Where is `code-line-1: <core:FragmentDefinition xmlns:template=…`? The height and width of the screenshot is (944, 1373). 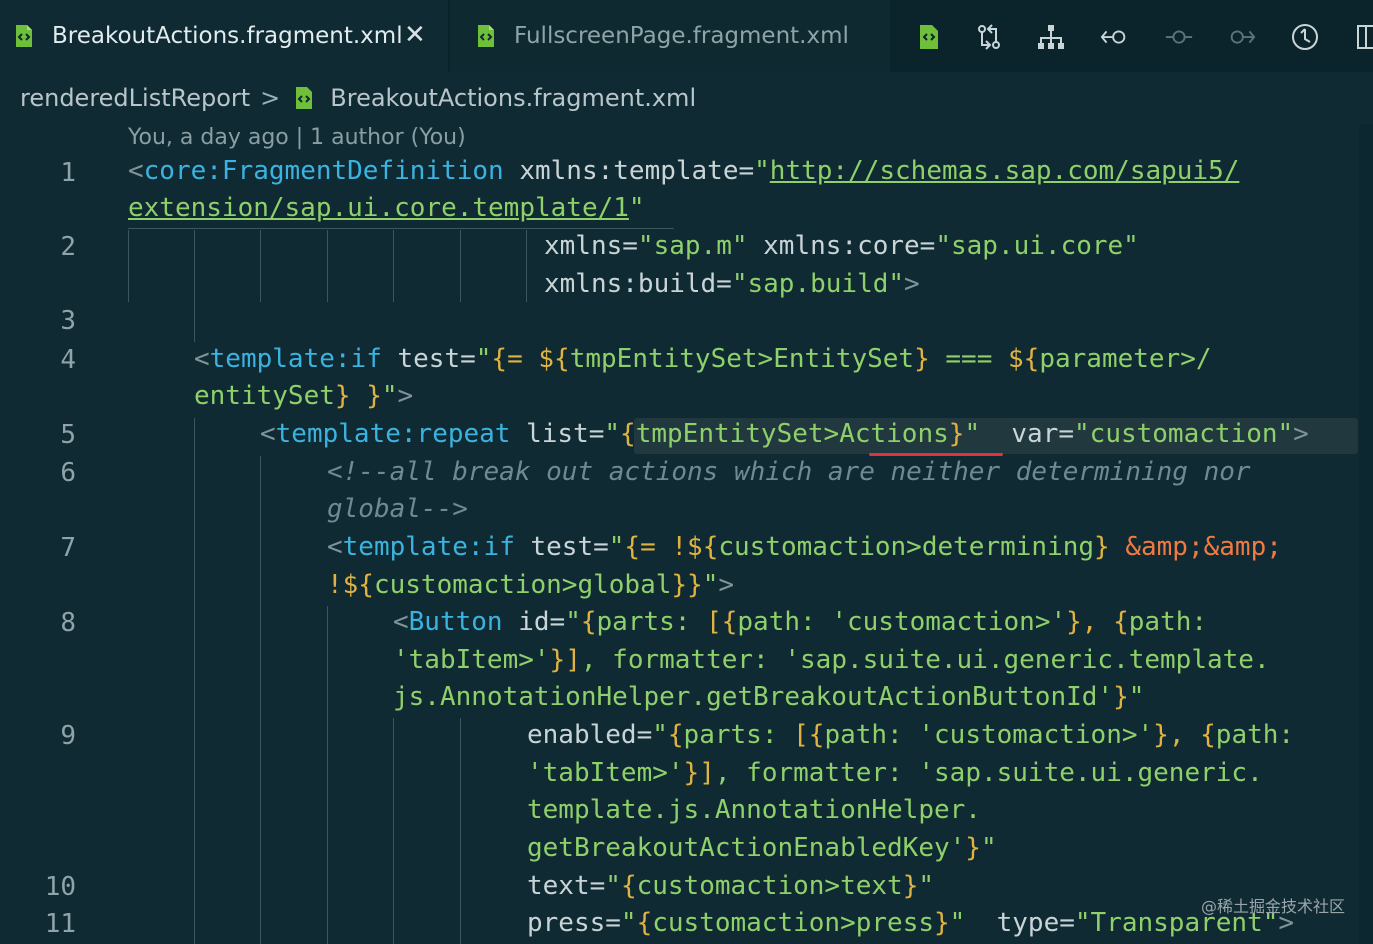 code-line-1: <core:FragmentDefinition xmlns:template=… is located at coordinates (683, 171).